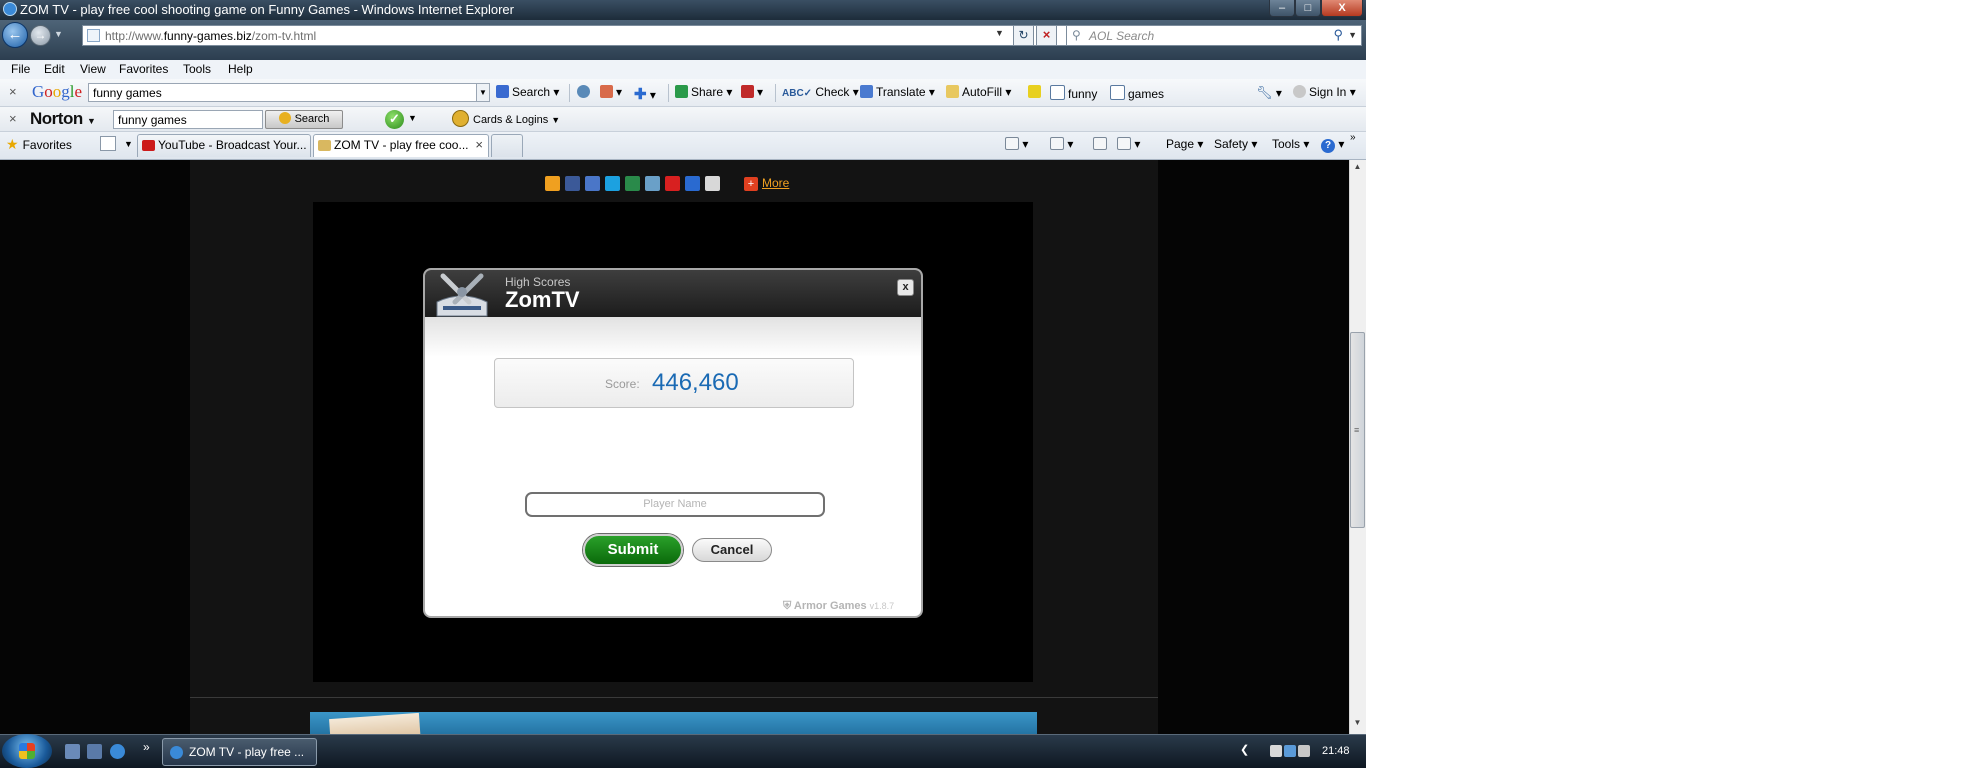 This screenshot has height=768, width=1988. Describe the element at coordinates (1324, 92) in the screenshot. I see `sign-in-button: Sign In ▾` at that location.